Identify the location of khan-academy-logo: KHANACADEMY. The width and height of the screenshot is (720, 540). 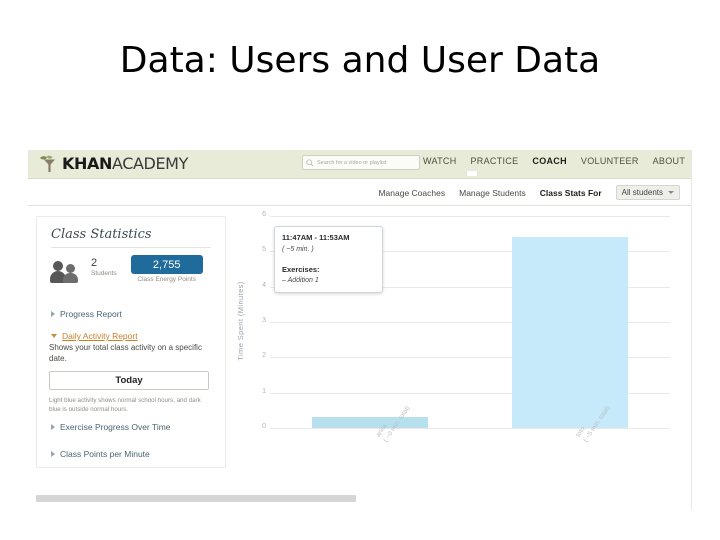
(113, 164).